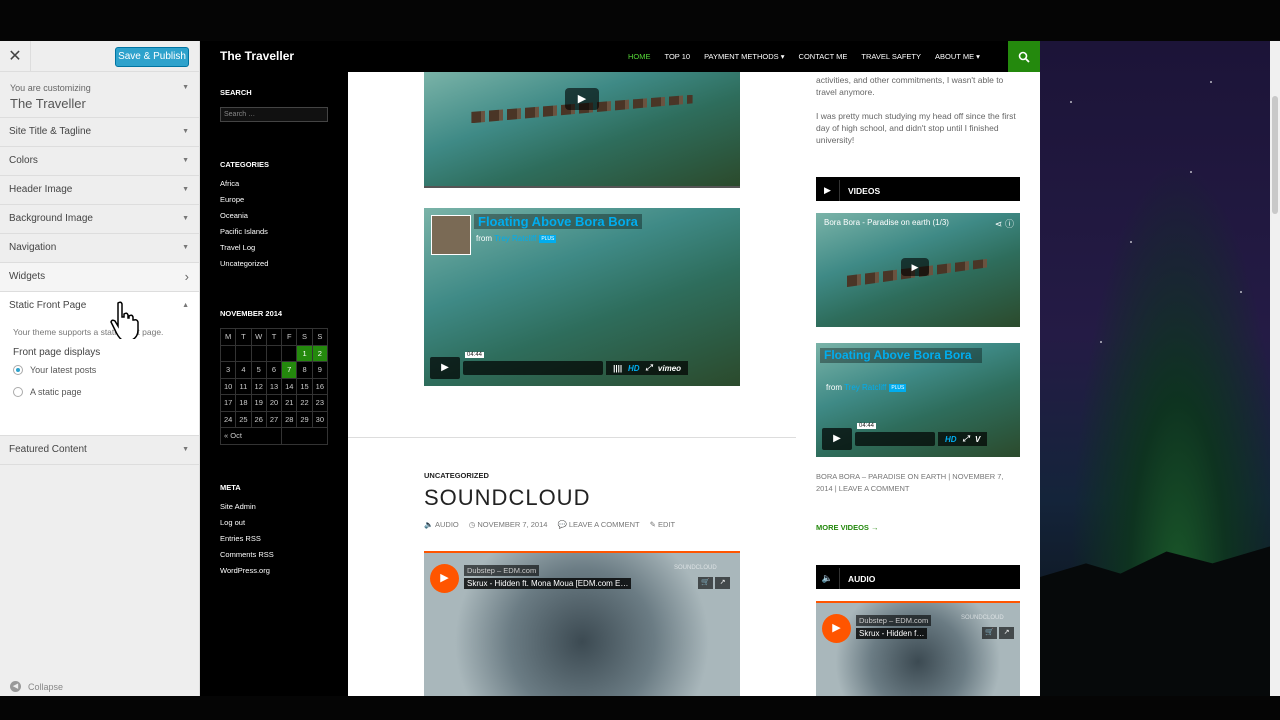 Image resolution: width=1280 pixels, height=720 pixels. What do you see at coordinates (251, 436) in the screenshot?
I see `calendar-prev-link: « Oct` at bounding box center [251, 436].